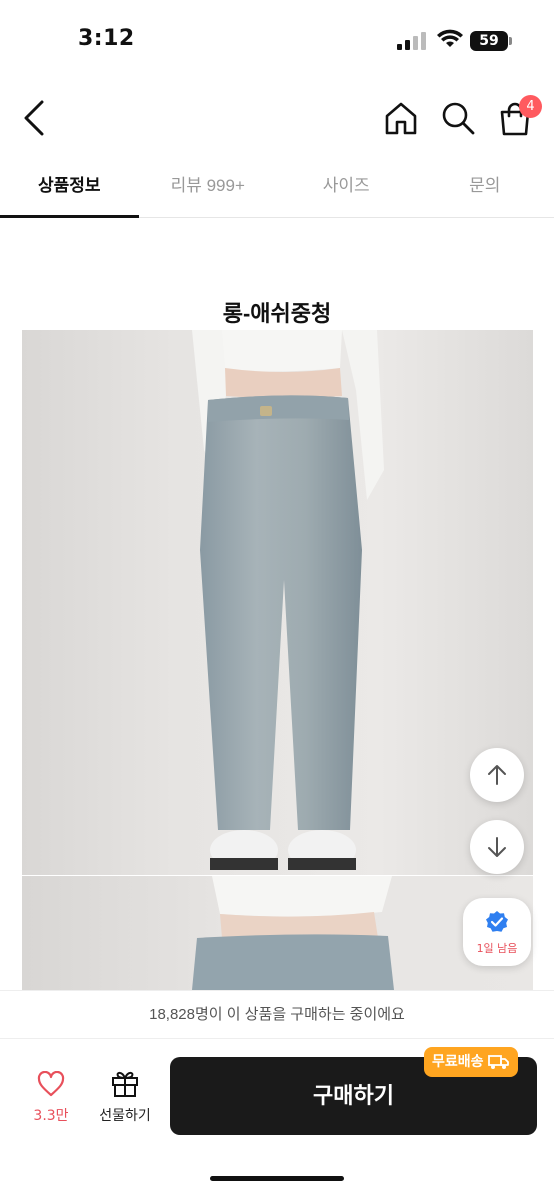  I want to click on back-icon, so click(36, 118).